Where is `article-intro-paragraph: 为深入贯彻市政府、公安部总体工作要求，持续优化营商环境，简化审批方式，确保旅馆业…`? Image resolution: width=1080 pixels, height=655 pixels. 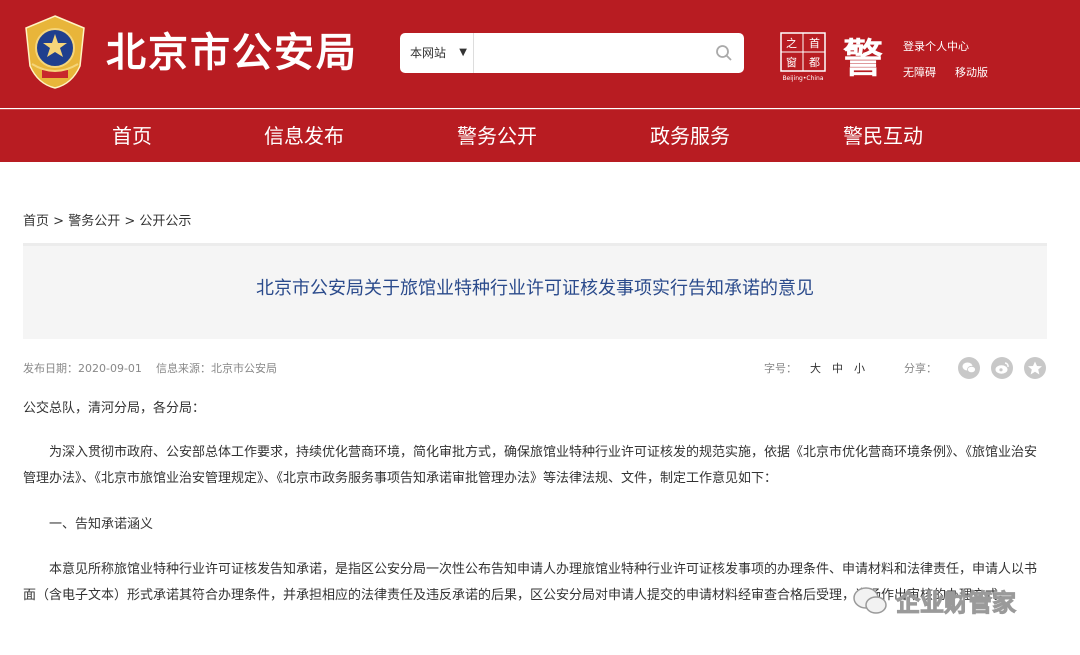 article-intro-paragraph: 为深入贯彻市政府、公安部总体工作要求，持续优化营商环境，简化审批方式，确保旅馆业… is located at coordinates (530, 465).